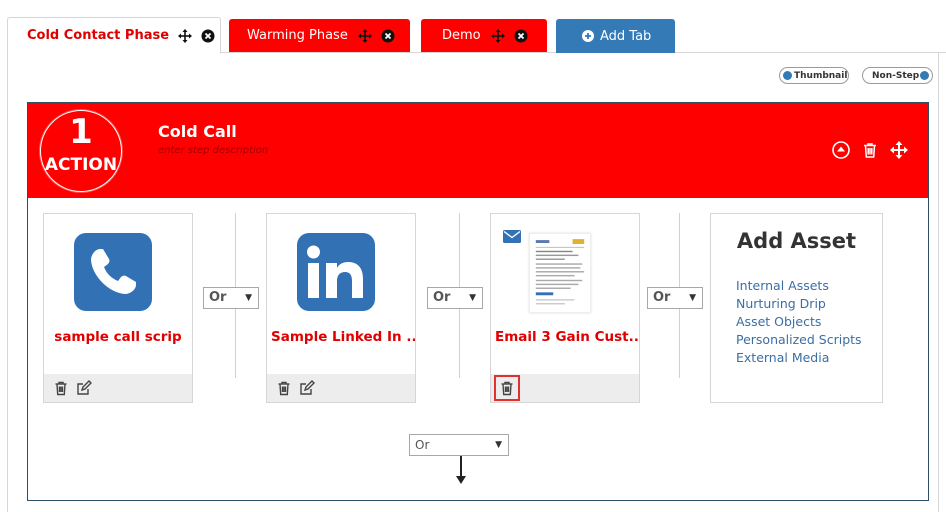 The image size is (946, 512). I want to click on add-asset-personalized-scripts: Personalized Scripts, so click(799, 340).